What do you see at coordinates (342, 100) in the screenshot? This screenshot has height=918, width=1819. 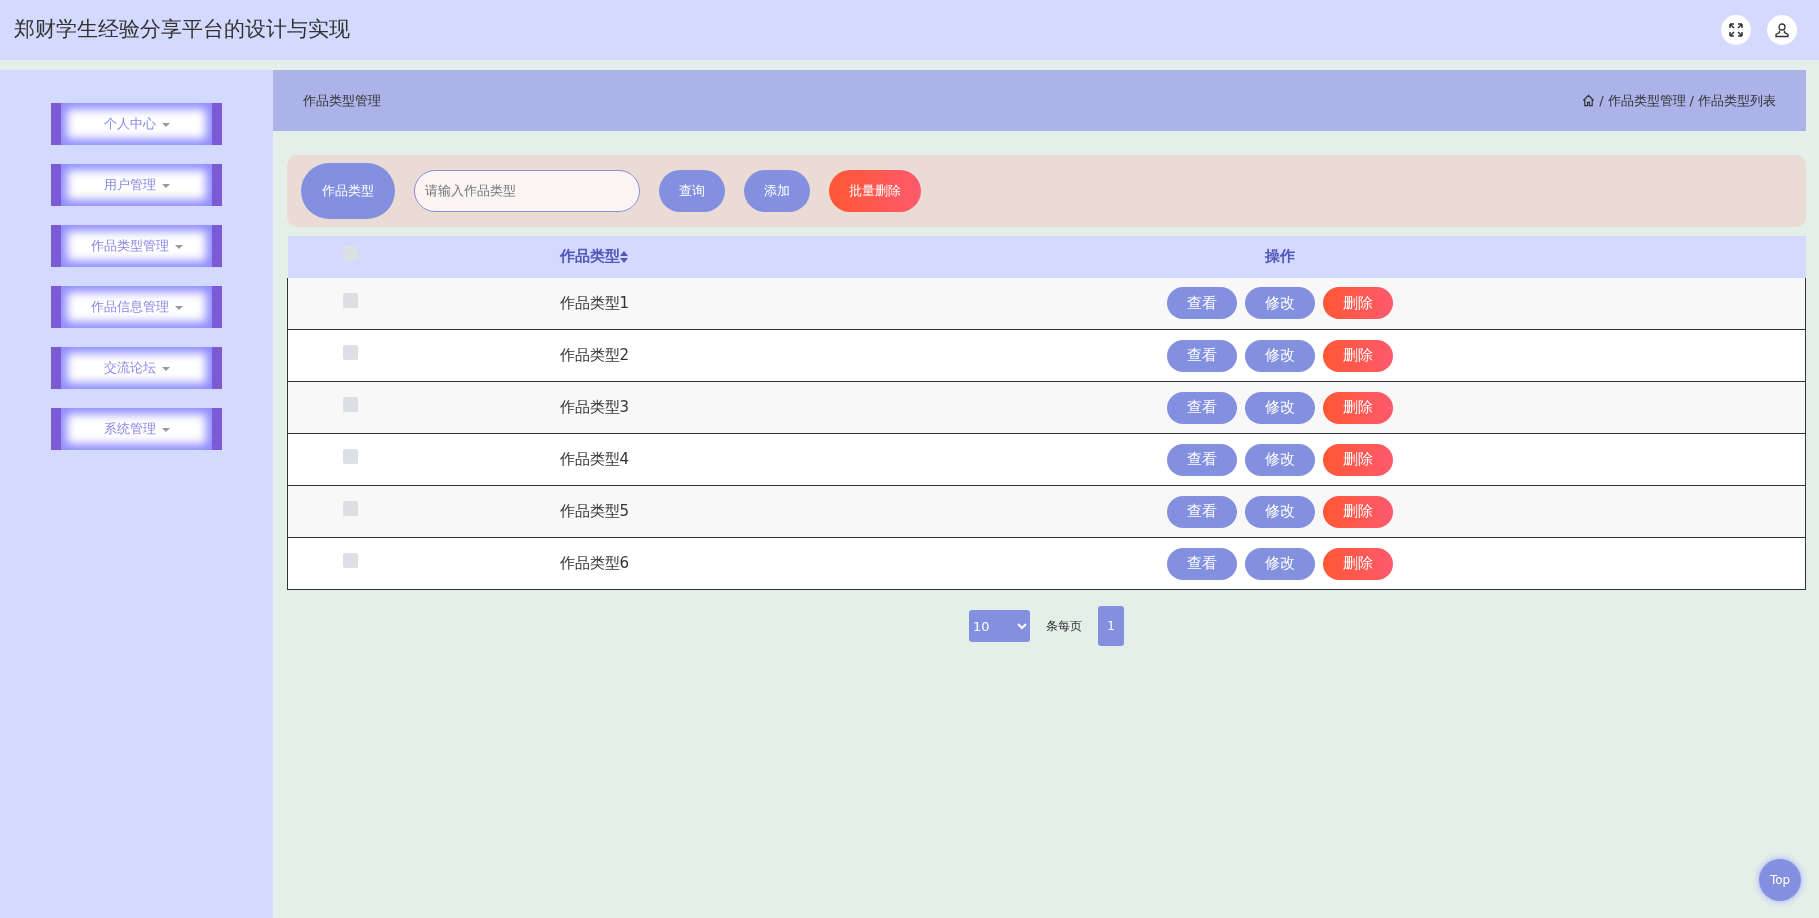 I see `page-title: 作品类型管理` at bounding box center [342, 100].